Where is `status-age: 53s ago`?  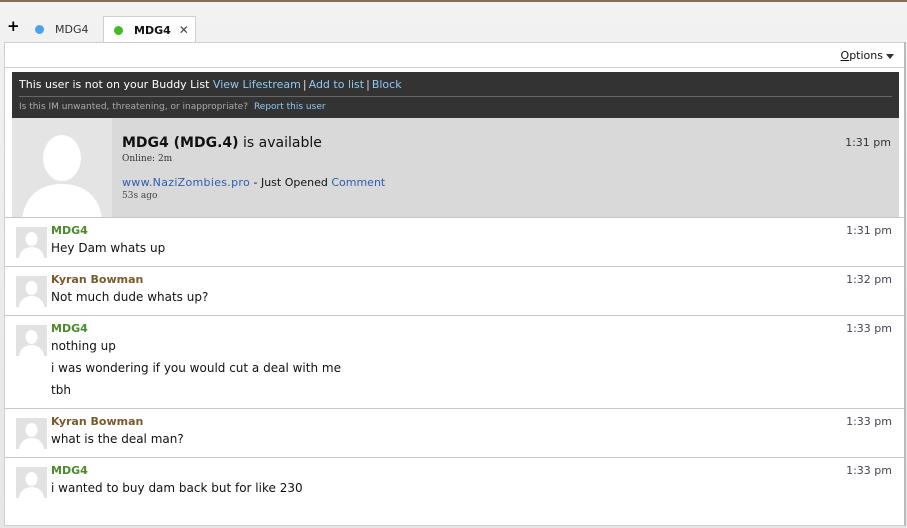 status-age: 53s ago is located at coordinates (140, 196).